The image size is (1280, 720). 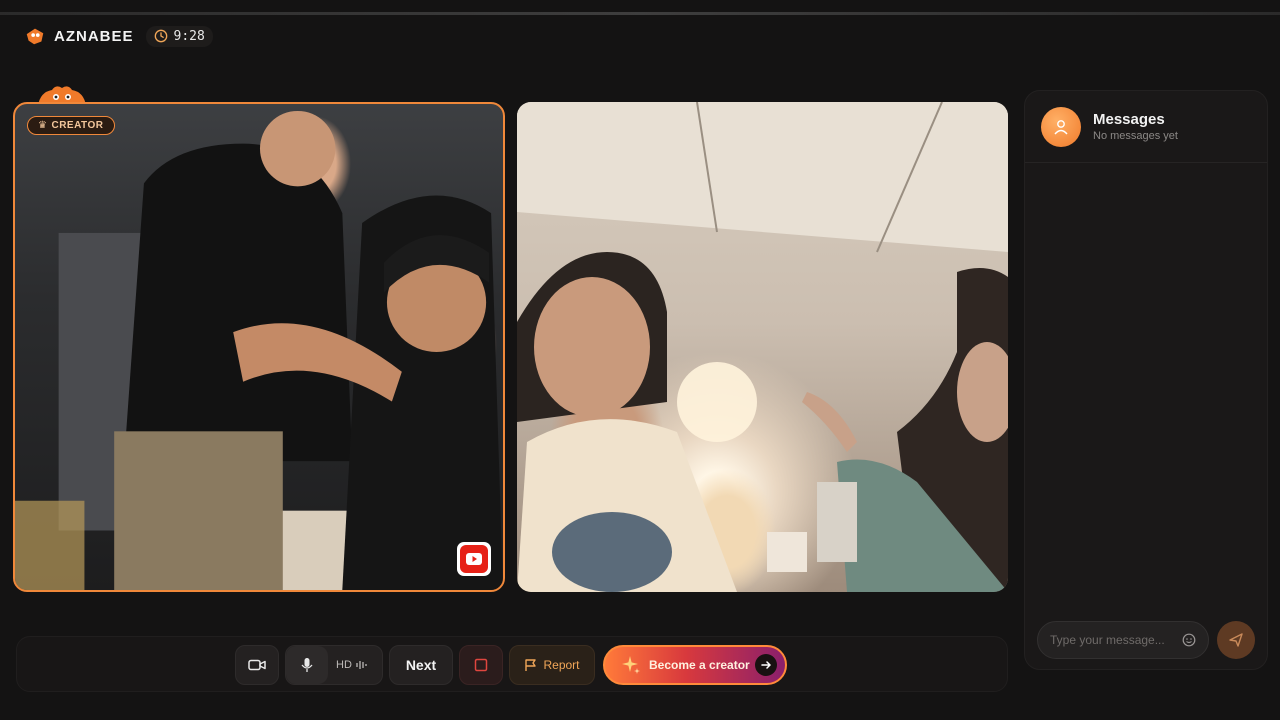 I want to click on user-icon, so click(x=1061, y=126).